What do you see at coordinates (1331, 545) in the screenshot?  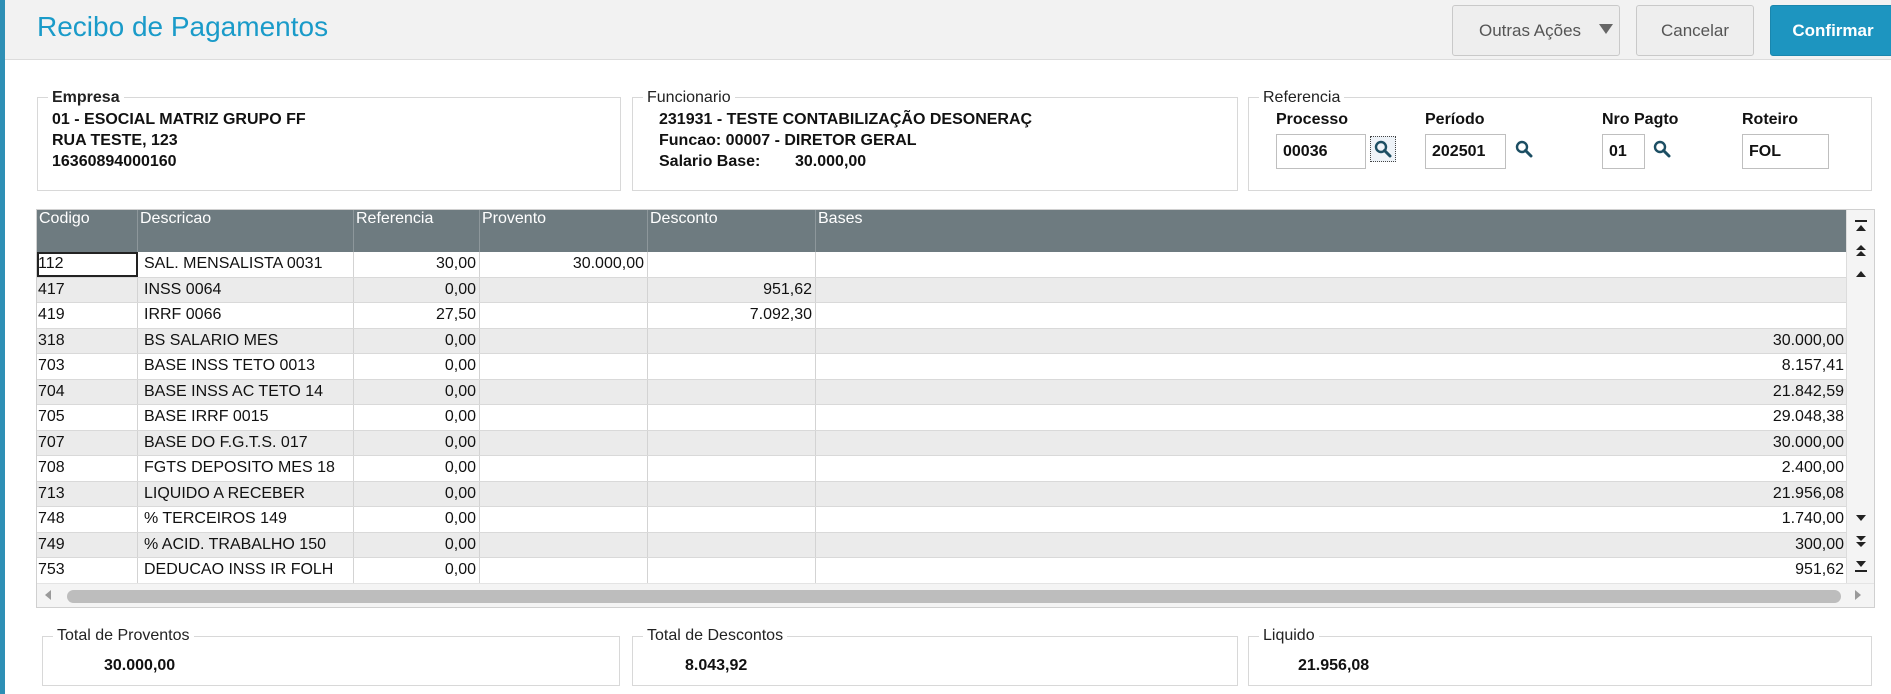 I see `cell-bases: 300,00` at bounding box center [1331, 545].